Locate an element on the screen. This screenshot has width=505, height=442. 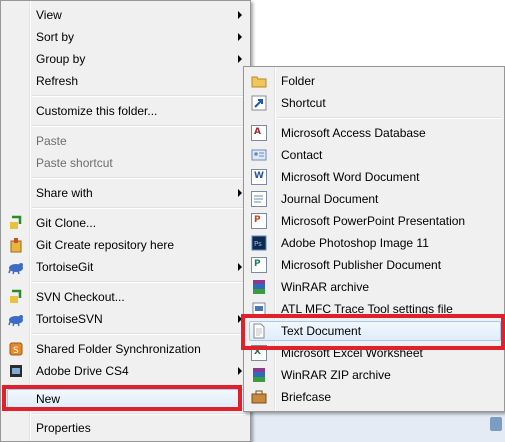
new-item-word-document: W Microsoft Word Document is located at coordinates (374, 177).